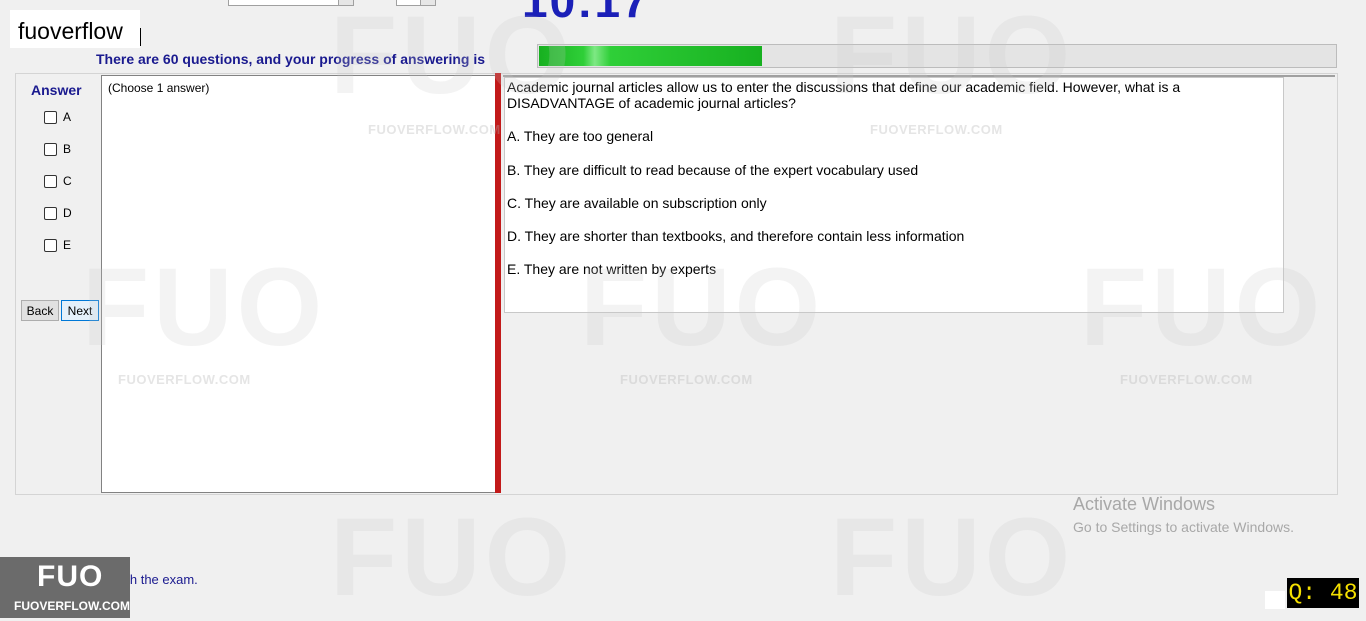 This screenshot has width=1366, height=621. What do you see at coordinates (57, 117) in the screenshot?
I see `answer-option-a: A` at bounding box center [57, 117].